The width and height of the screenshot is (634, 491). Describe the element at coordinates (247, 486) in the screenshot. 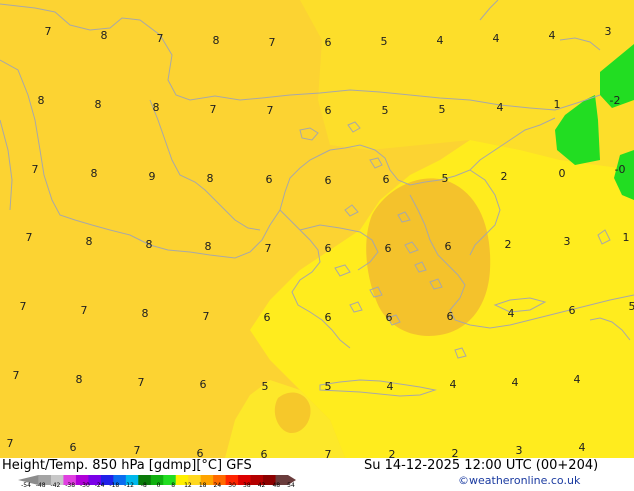

I see `legend-tick-label: 38` at that location.